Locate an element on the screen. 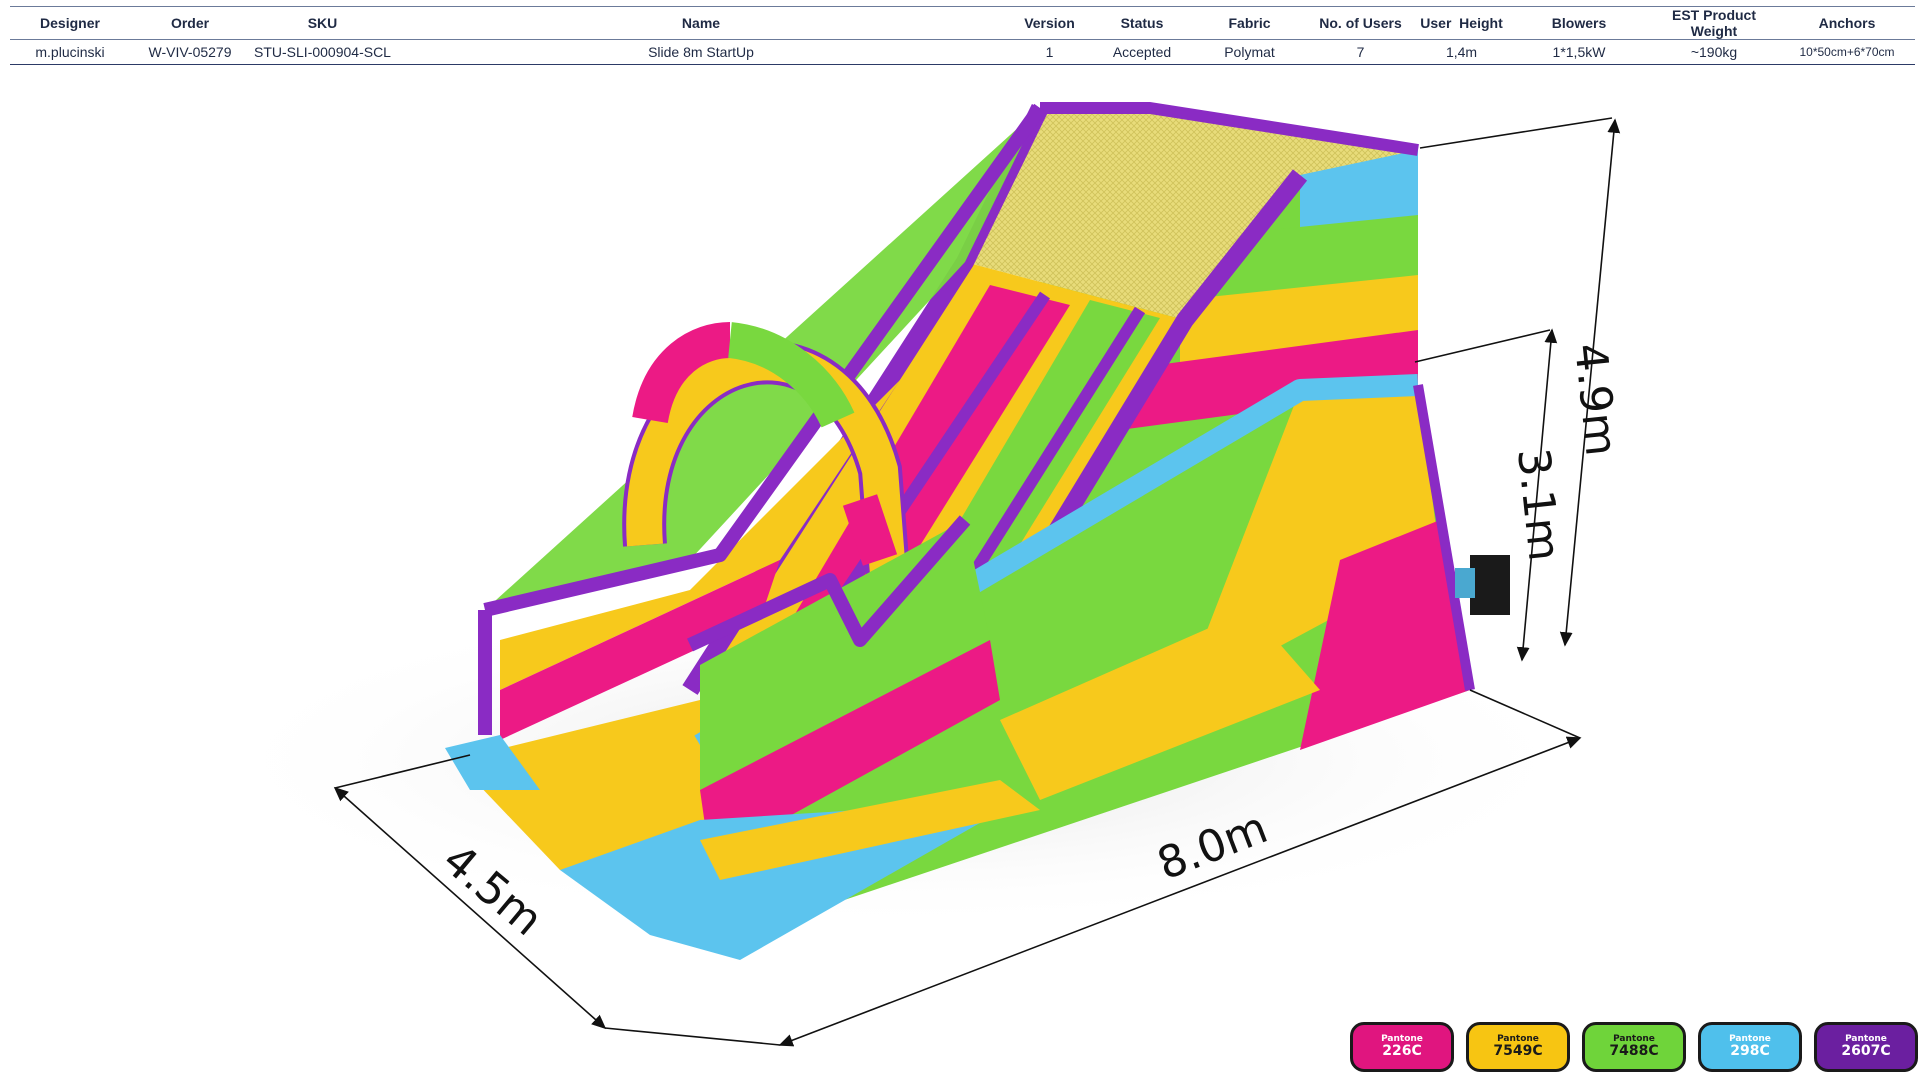 The height and width of the screenshot is (1080, 1920). swatch-226c: Pantone 226C is located at coordinates (1402, 1047).